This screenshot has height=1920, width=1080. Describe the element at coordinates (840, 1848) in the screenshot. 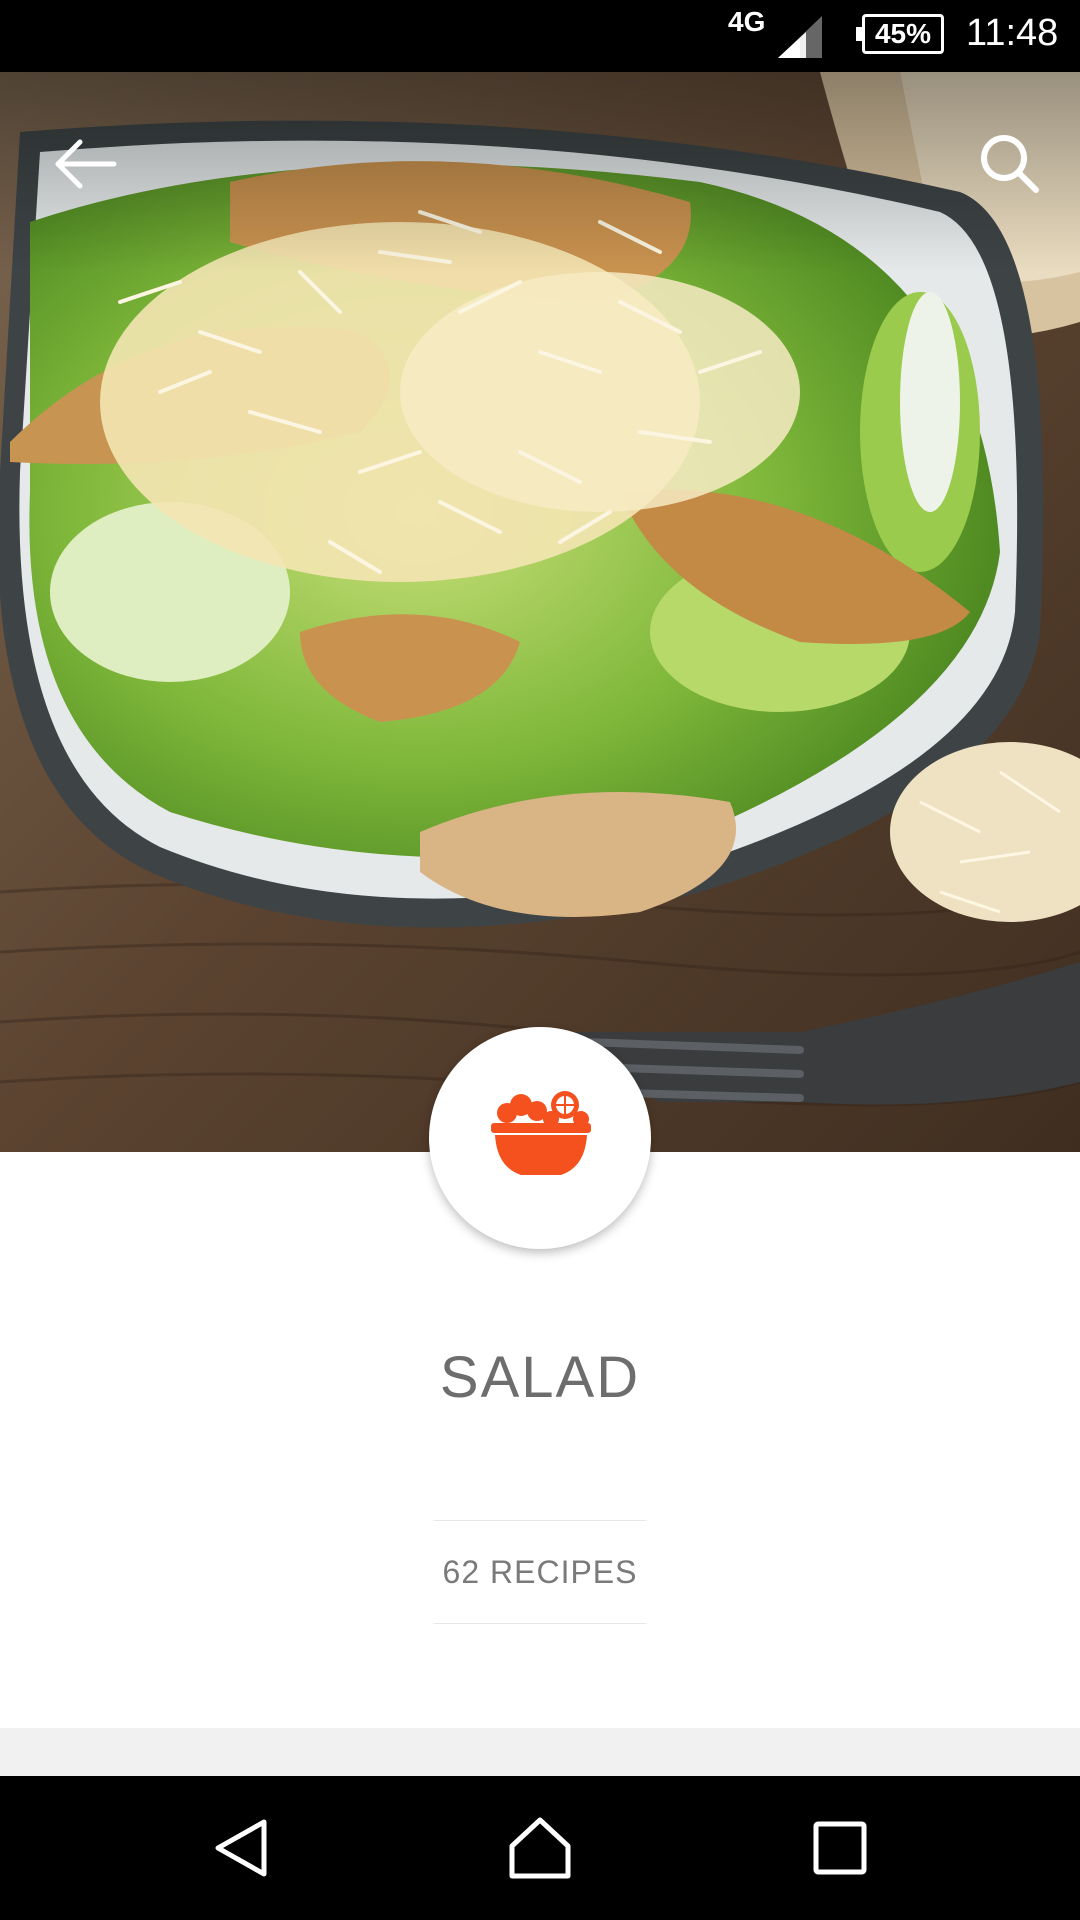

I see `nav-recents-icon` at that location.